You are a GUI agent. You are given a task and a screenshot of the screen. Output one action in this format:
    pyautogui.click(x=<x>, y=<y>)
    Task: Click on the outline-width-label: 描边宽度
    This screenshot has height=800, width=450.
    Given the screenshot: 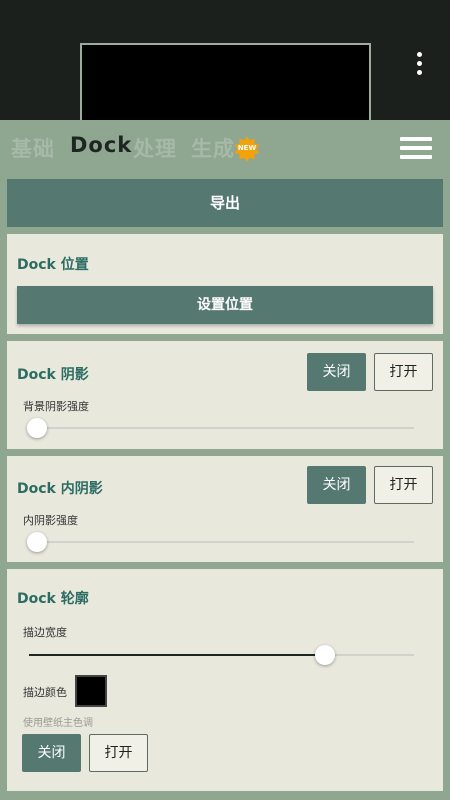 What is the action you would take?
    pyautogui.click(x=45, y=632)
    